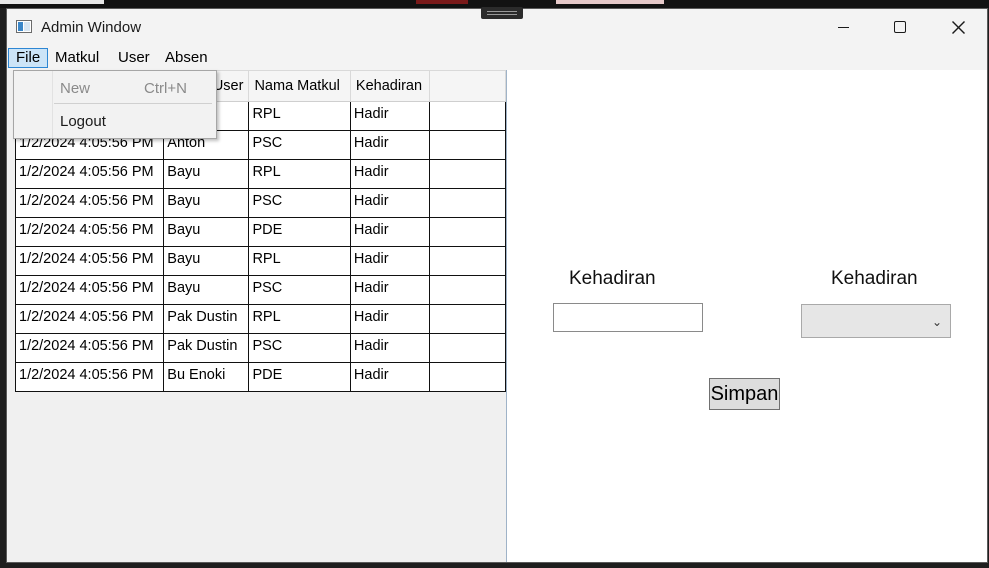 Image resolution: width=989 pixels, height=568 pixels. I want to click on close-button, so click(958, 28).